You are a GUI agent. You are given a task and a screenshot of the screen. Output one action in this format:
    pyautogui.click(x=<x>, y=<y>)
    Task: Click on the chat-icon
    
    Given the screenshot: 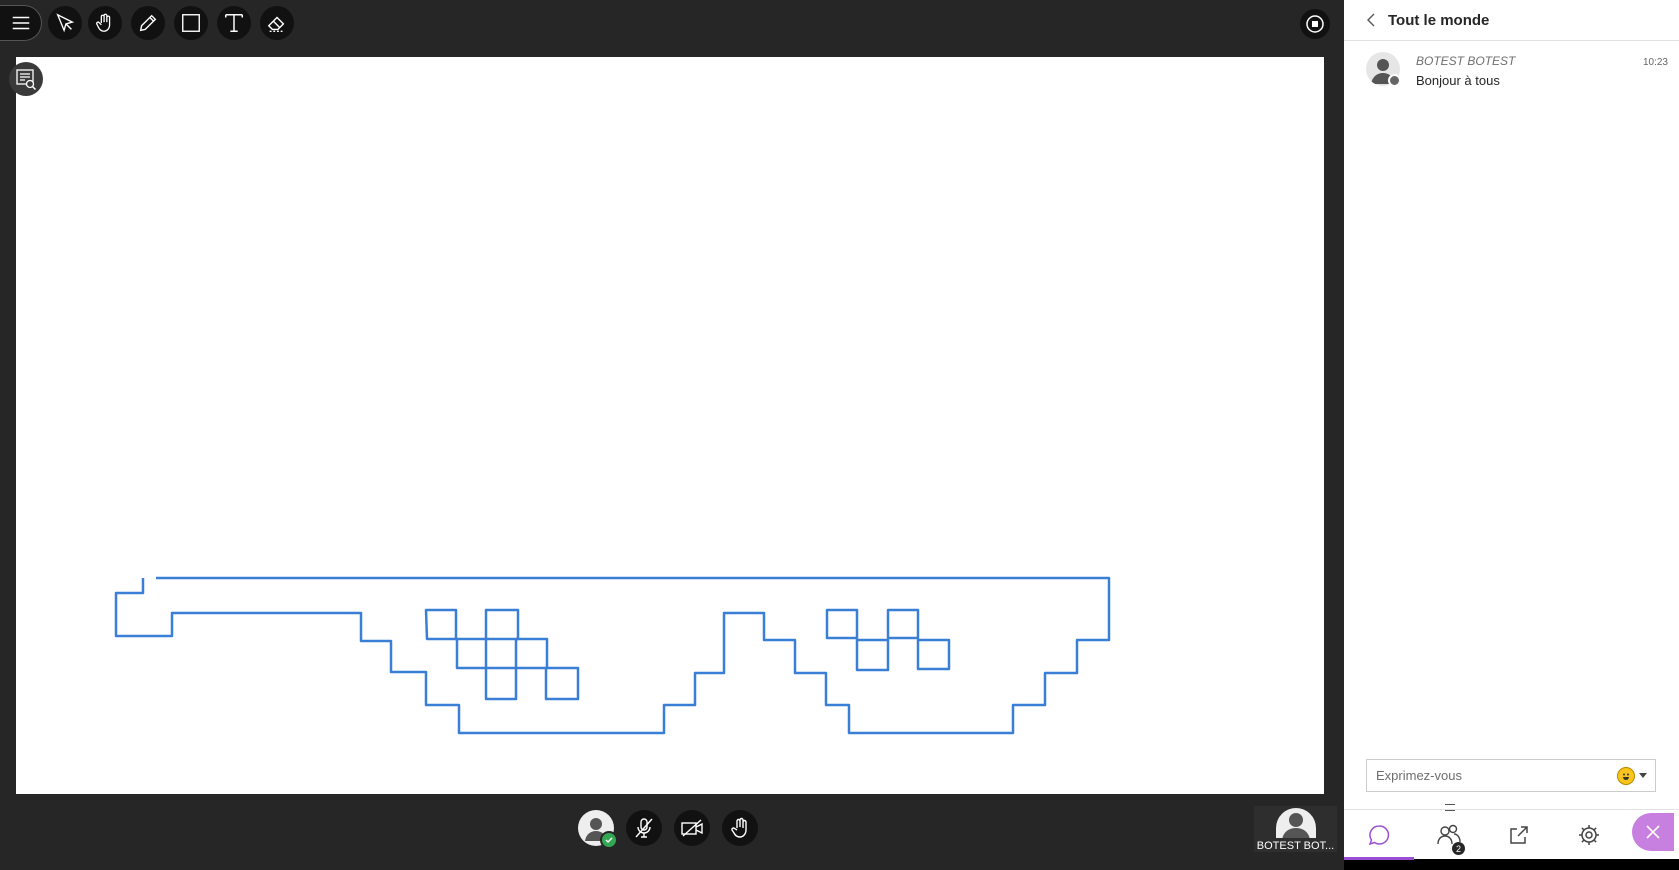 What is the action you would take?
    pyautogui.click(x=1379, y=835)
    